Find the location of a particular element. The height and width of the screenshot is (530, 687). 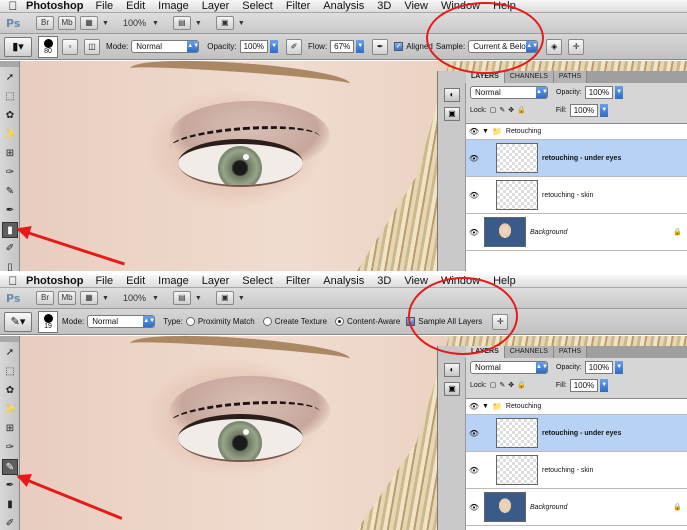

menu-file: File is located at coordinates (104, 6).